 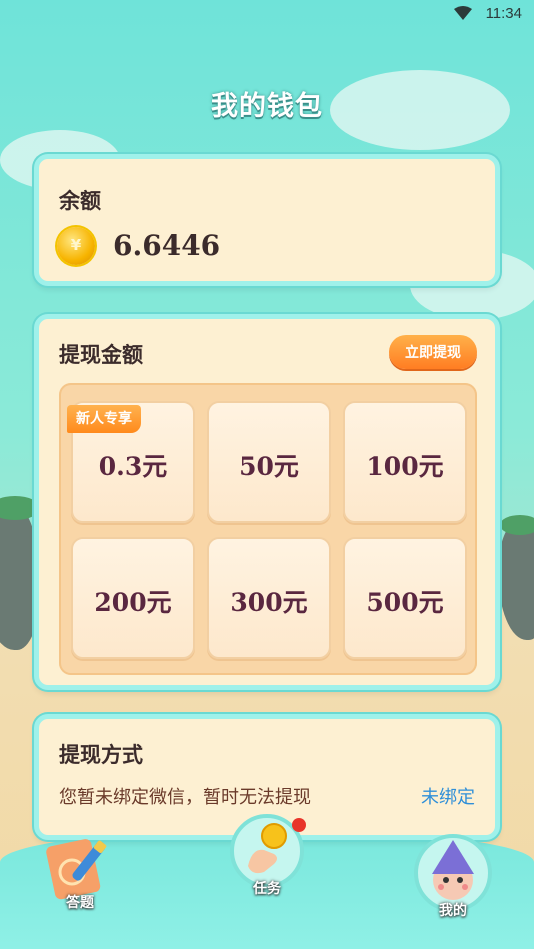 I want to click on amount-option: 100元, so click(x=405, y=462).